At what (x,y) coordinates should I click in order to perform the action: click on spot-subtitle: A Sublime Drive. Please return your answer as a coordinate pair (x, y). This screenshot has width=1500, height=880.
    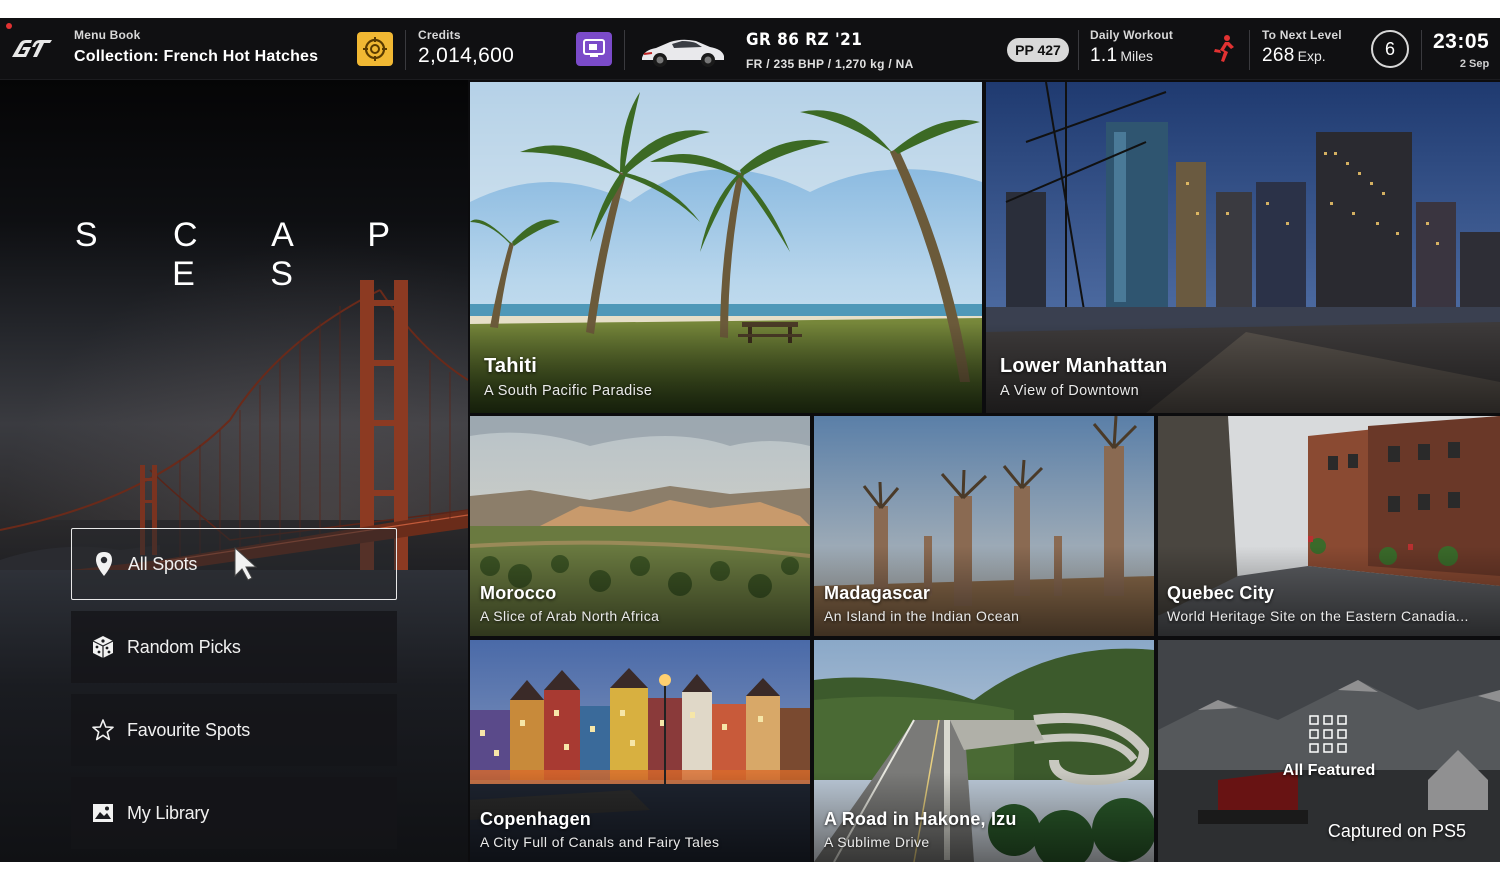
    Looking at the image, I should click on (877, 842).